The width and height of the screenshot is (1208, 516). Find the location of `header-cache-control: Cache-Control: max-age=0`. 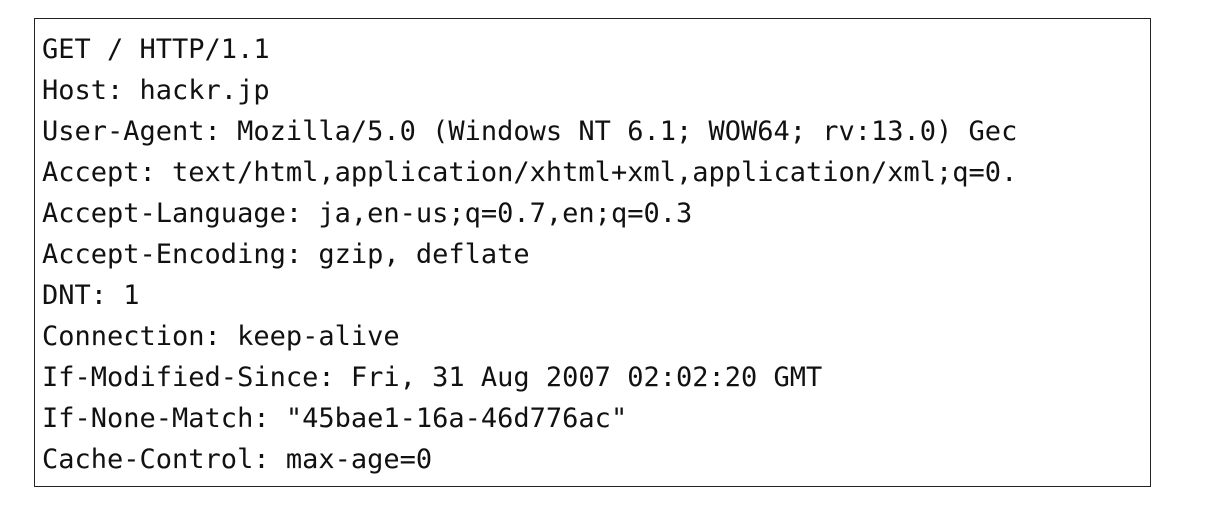

header-cache-control: Cache-Control: max-age=0 is located at coordinates (237, 459).